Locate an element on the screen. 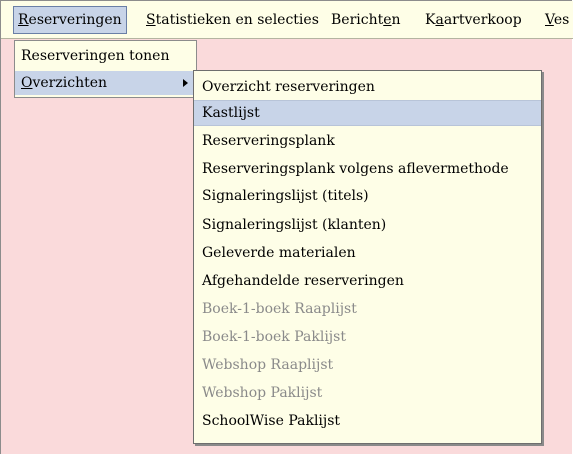 The height and width of the screenshot is (455, 573). menu-item-label: Webshop Raaplijst is located at coordinates (268, 365).